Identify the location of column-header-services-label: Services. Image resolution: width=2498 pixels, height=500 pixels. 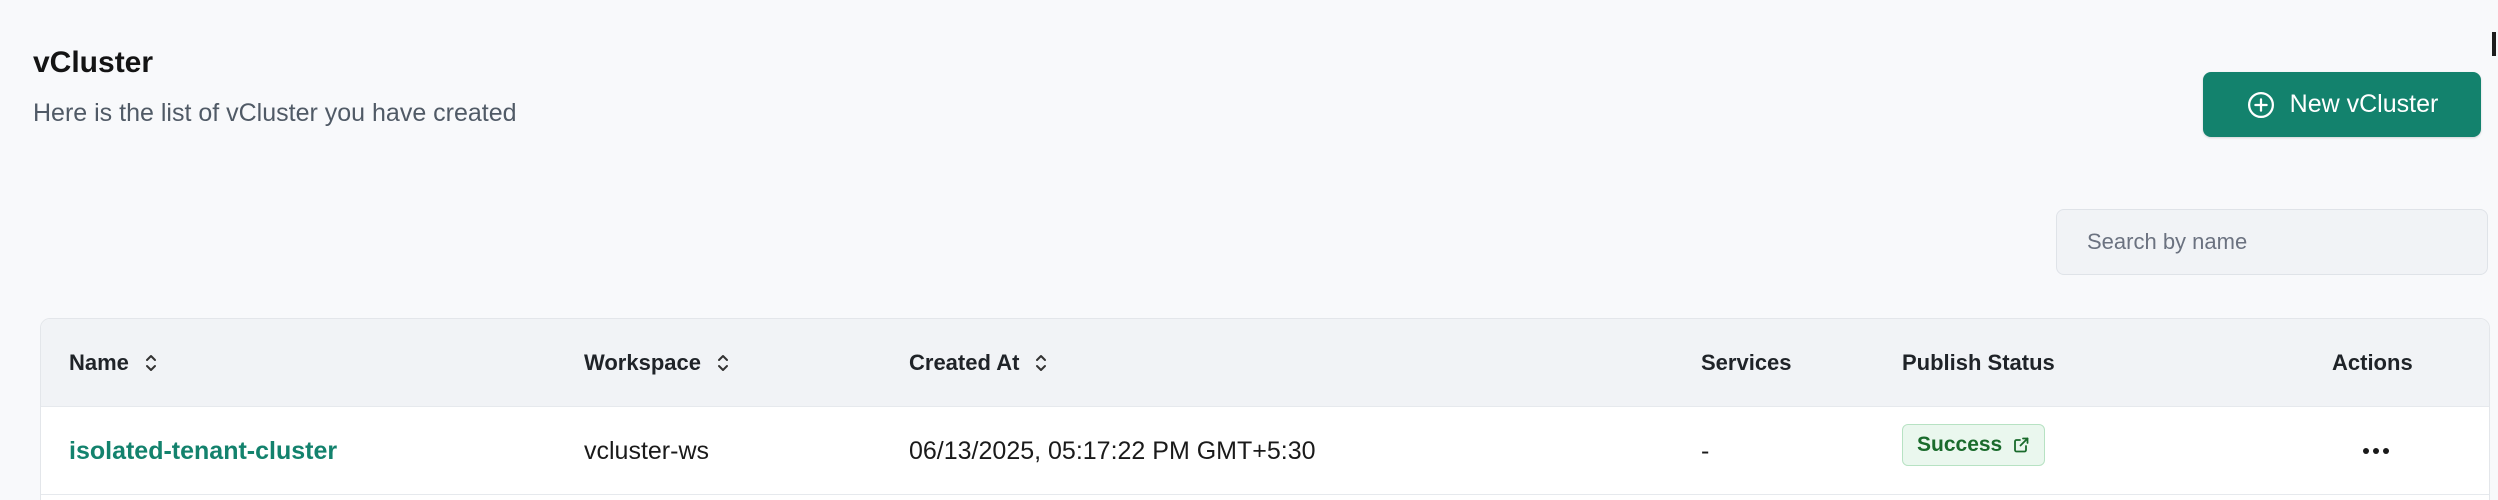
(1746, 362).